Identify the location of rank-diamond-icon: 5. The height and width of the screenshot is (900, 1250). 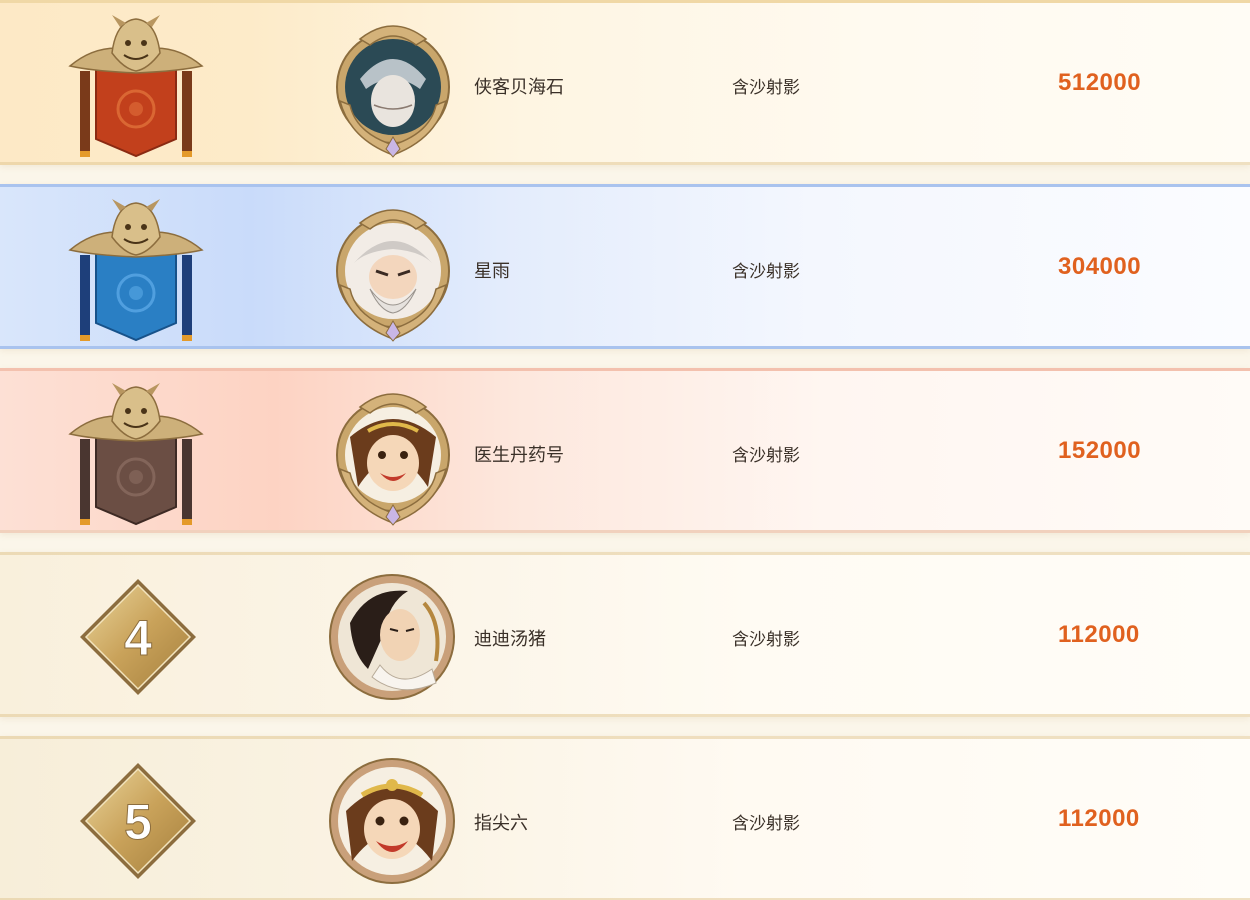
(138, 821).